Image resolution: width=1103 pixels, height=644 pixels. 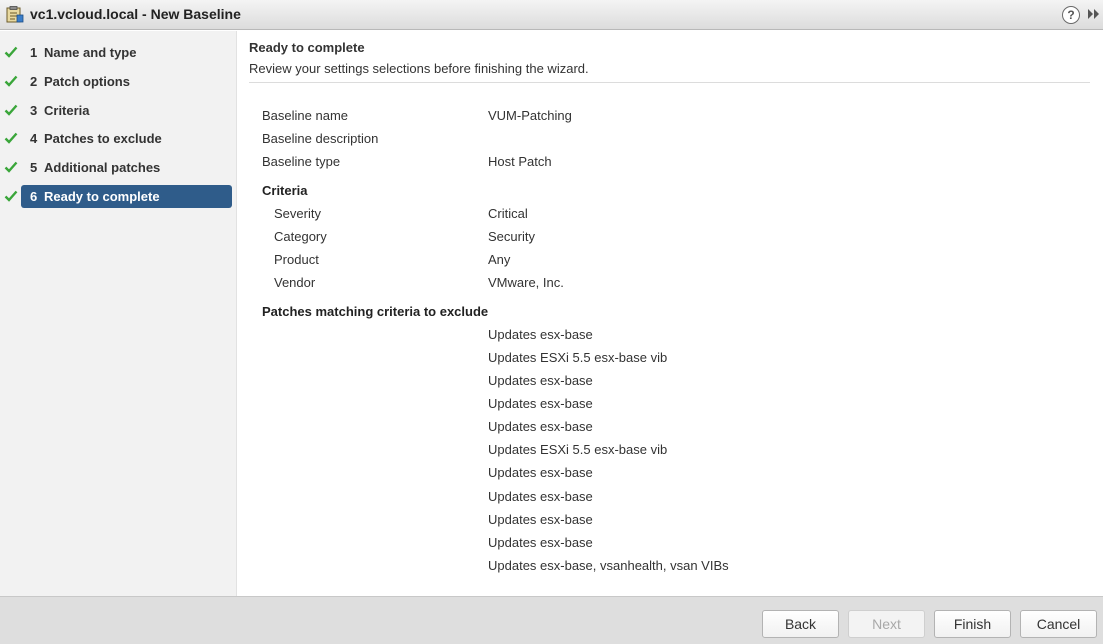 What do you see at coordinates (103, 138) in the screenshot?
I see `step-label: Patches to exclude` at bounding box center [103, 138].